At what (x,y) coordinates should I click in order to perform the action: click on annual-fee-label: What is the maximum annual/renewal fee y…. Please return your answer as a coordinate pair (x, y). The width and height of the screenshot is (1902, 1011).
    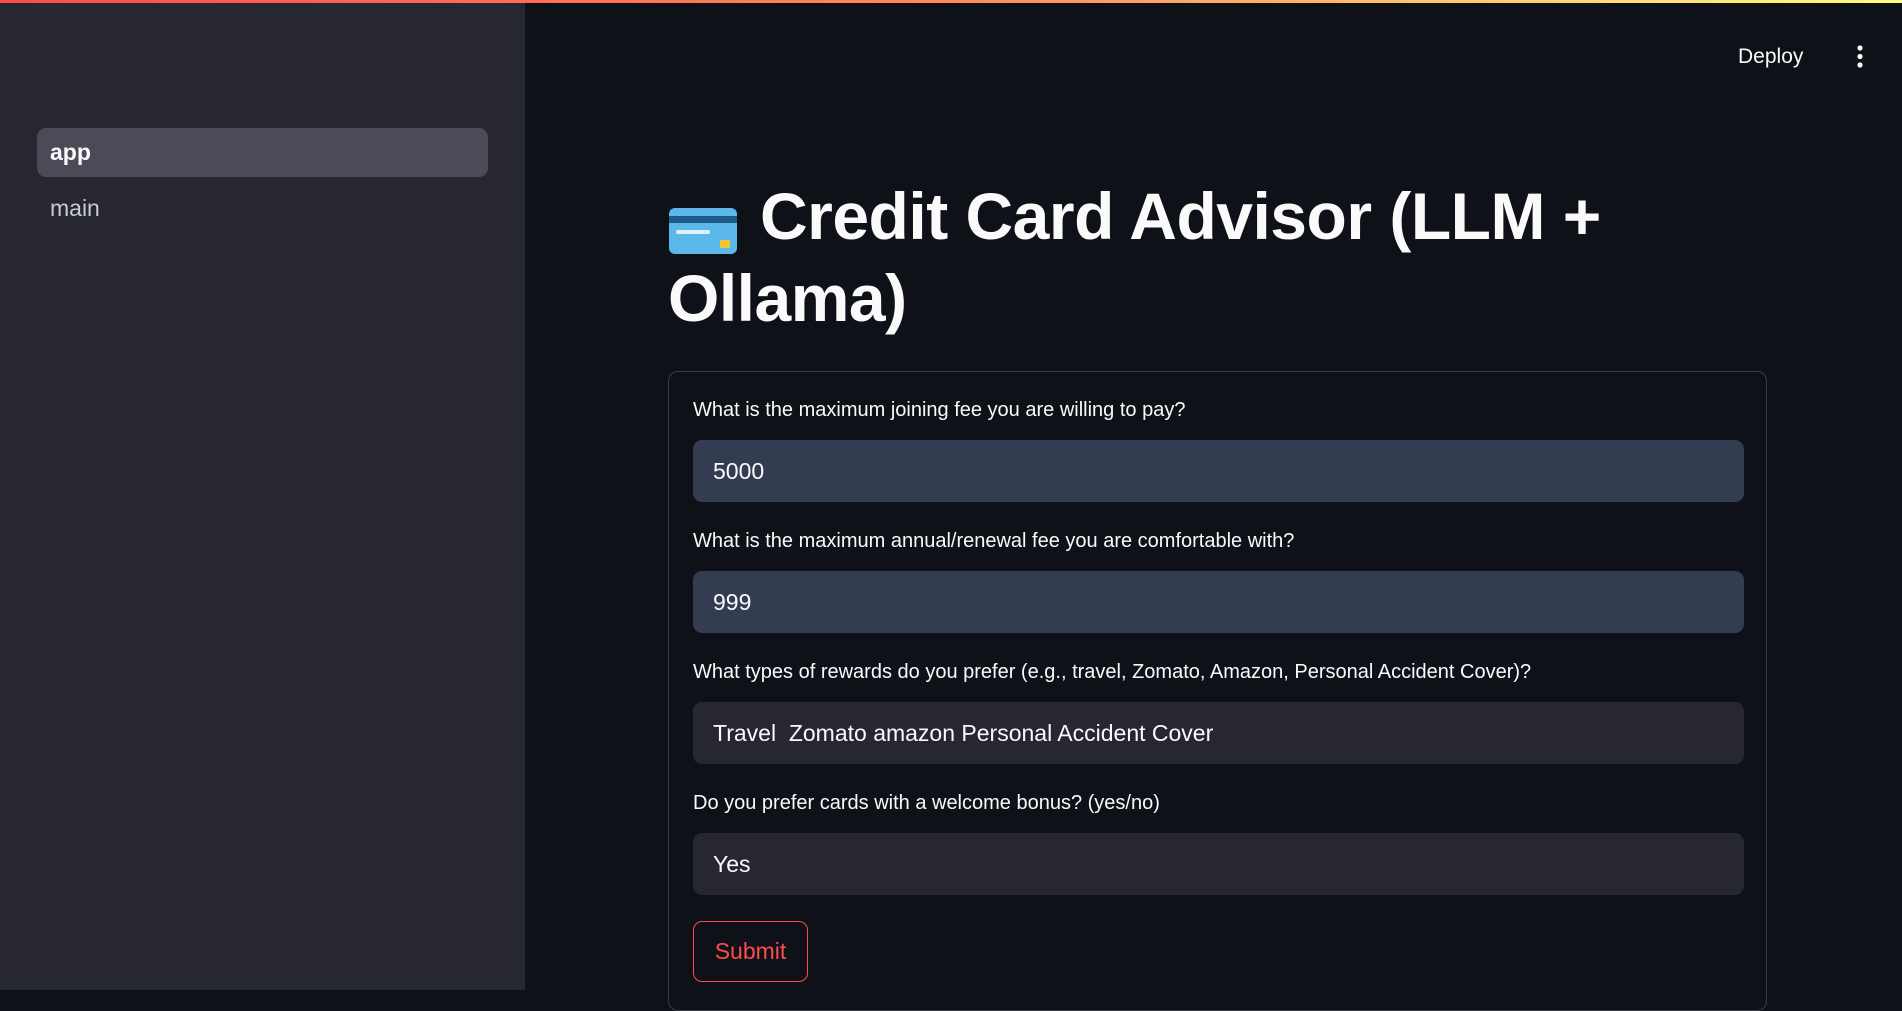
    Looking at the image, I should click on (994, 541).